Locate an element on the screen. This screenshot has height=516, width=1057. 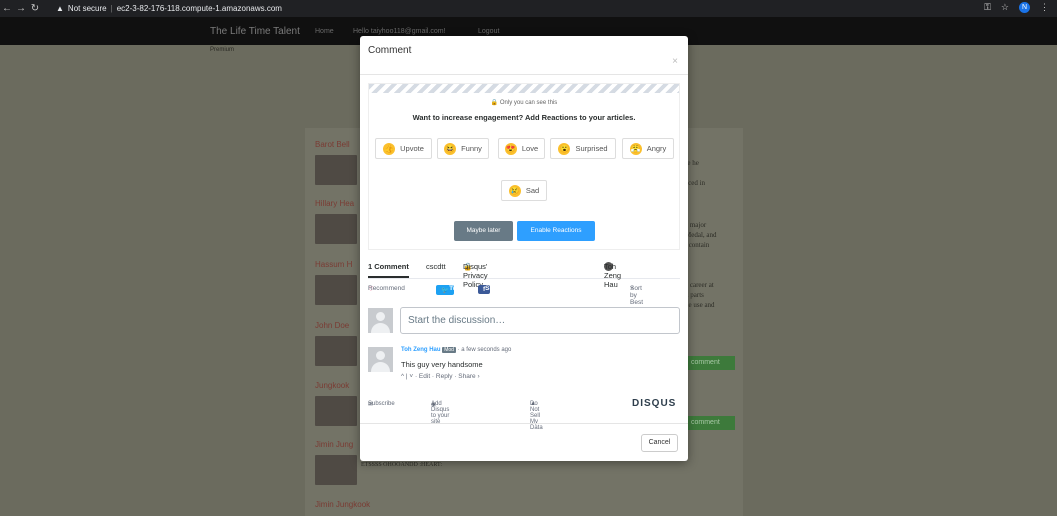
reload-icon: ↻ is located at coordinates (35, 8).